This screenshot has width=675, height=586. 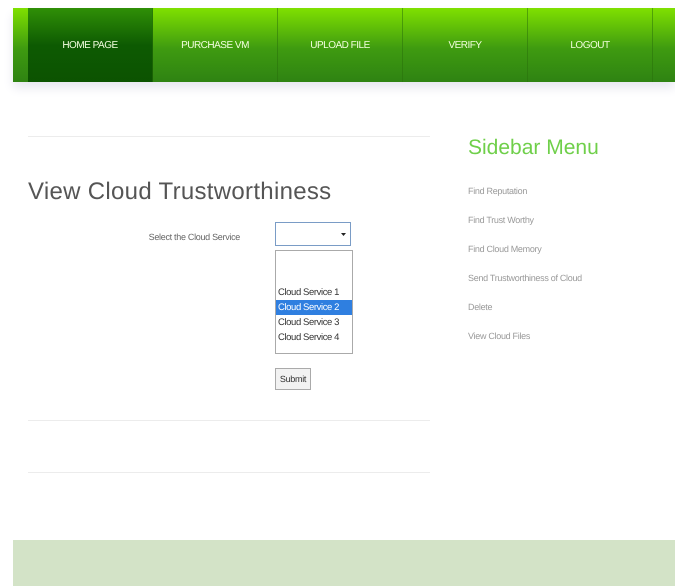 I want to click on list-option: Cloud Service 2, so click(x=314, y=307).